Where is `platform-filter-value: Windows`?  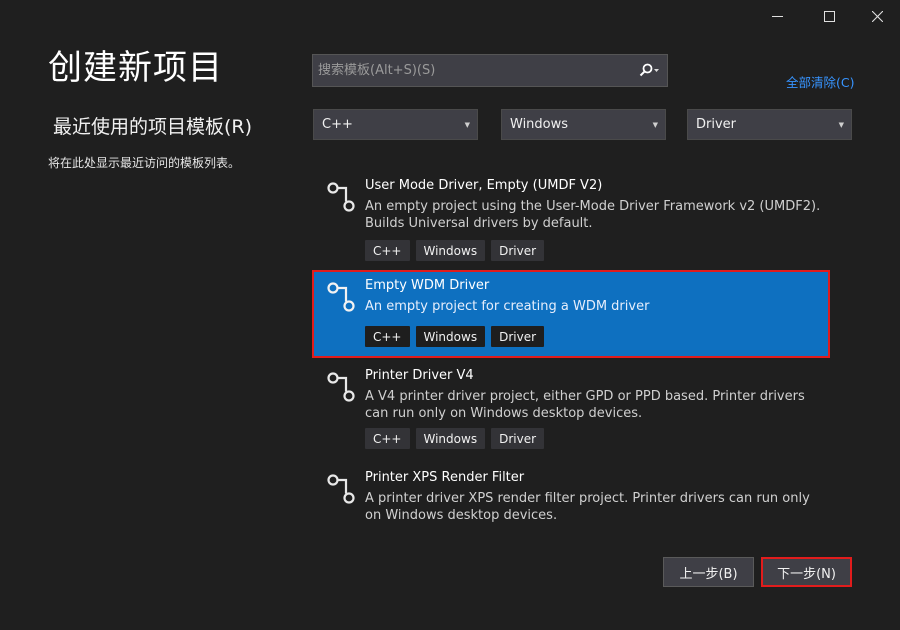
platform-filter-value: Windows is located at coordinates (539, 124).